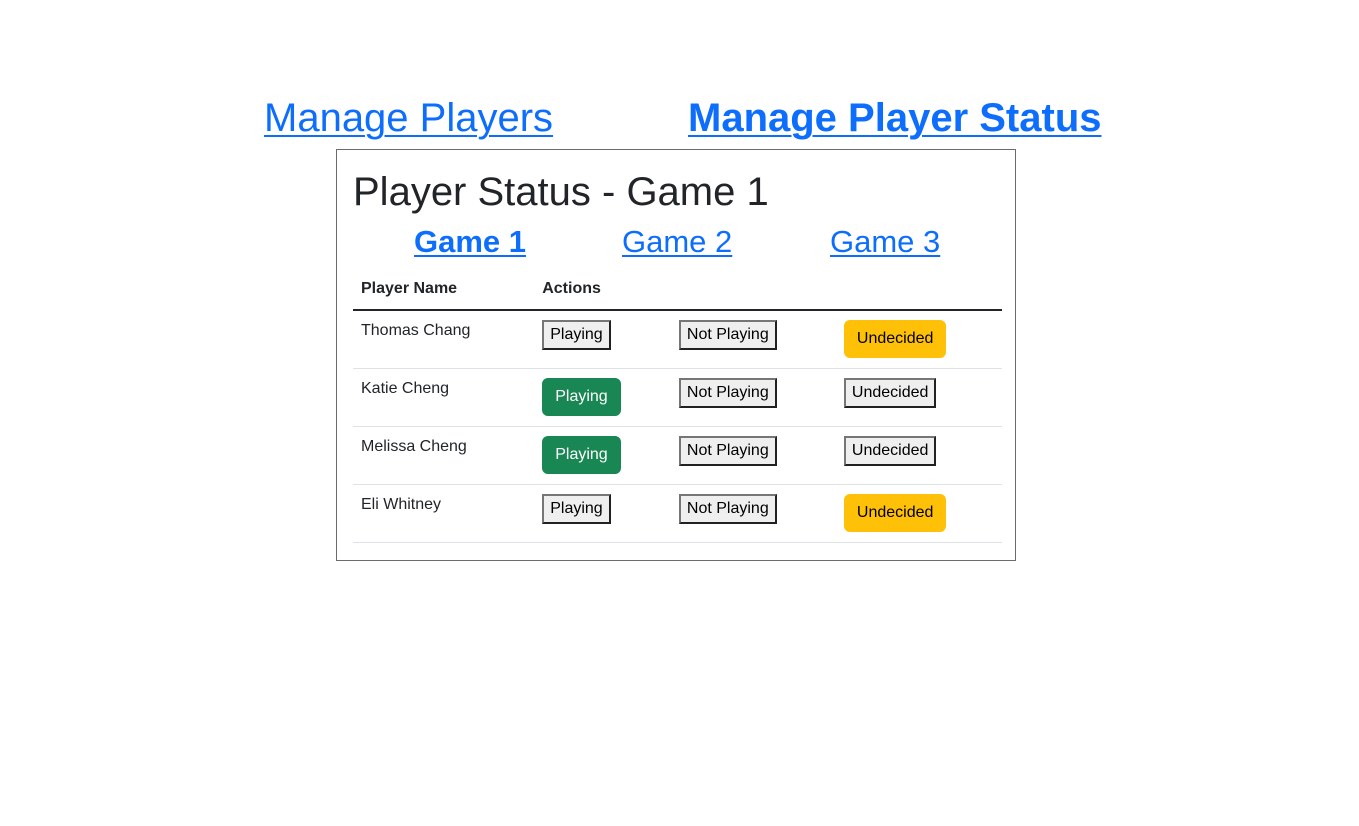 The width and height of the screenshot is (1359, 826). Describe the element at coordinates (444, 397) in the screenshot. I see `player-name: Katie Cheng` at that location.